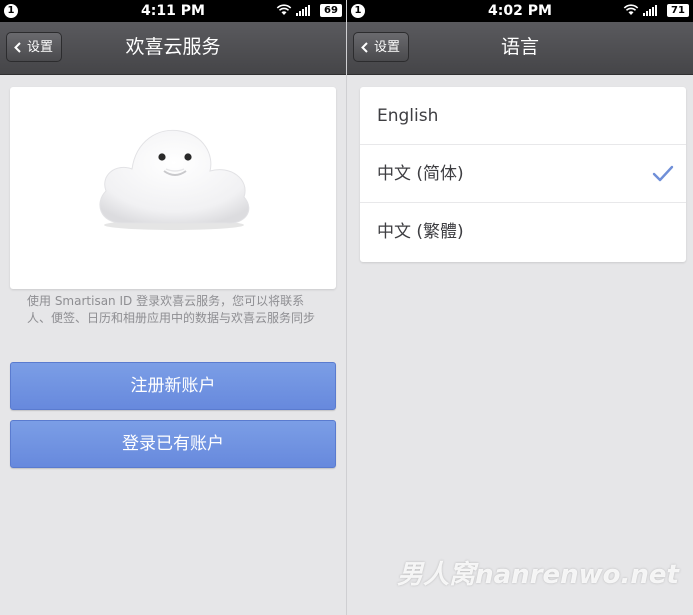 The width and height of the screenshot is (693, 615). I want to click on status-time: 4:02 PM, so click(520, 11).